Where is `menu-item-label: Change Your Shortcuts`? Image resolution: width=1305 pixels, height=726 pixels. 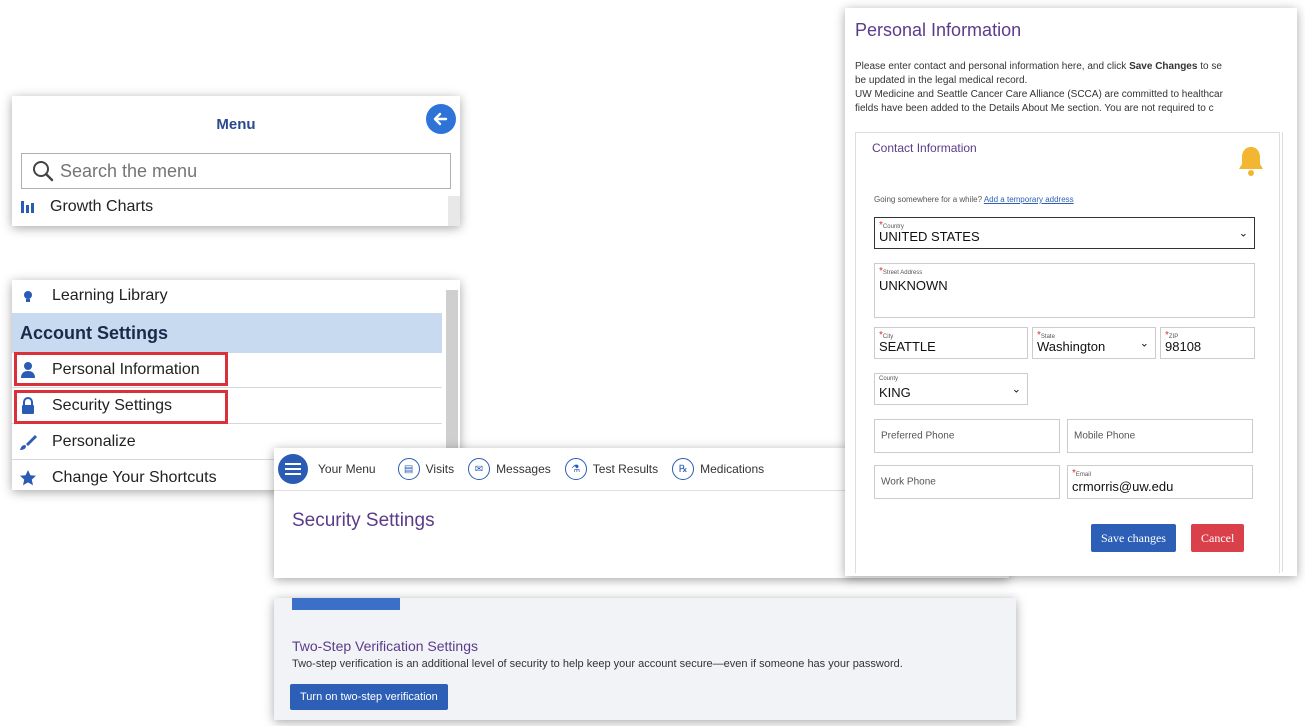 menu-item-label: Change Your Shortcuts is located at coordinates (134, 477).